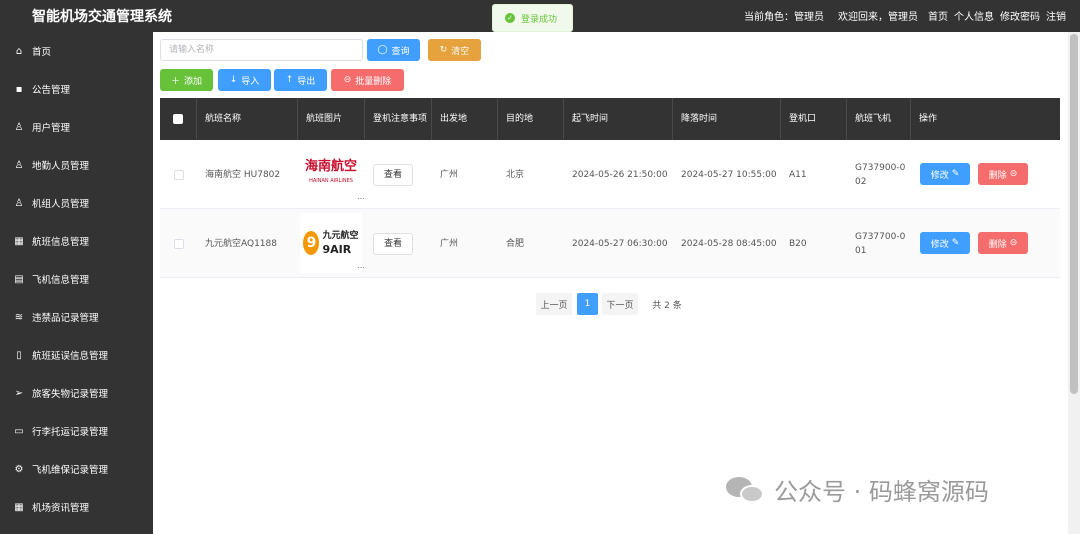  Describe the element at coordinates (51, 128) in the screenshot. I see `sidebar-item-label: 用户管理` at that location.